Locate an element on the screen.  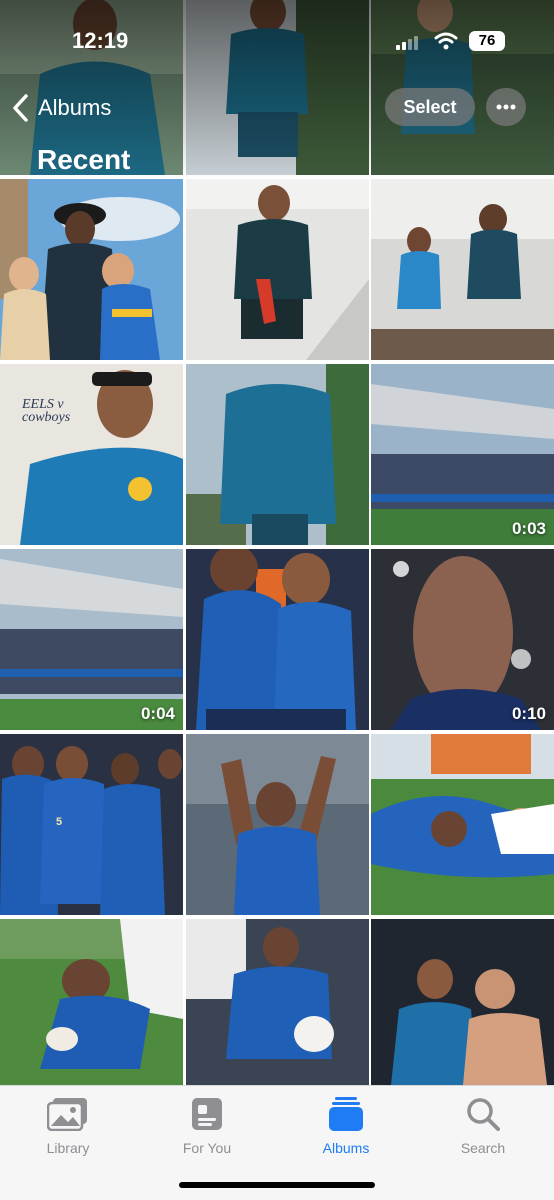
search-icon is located at coordinates (483, 1114).